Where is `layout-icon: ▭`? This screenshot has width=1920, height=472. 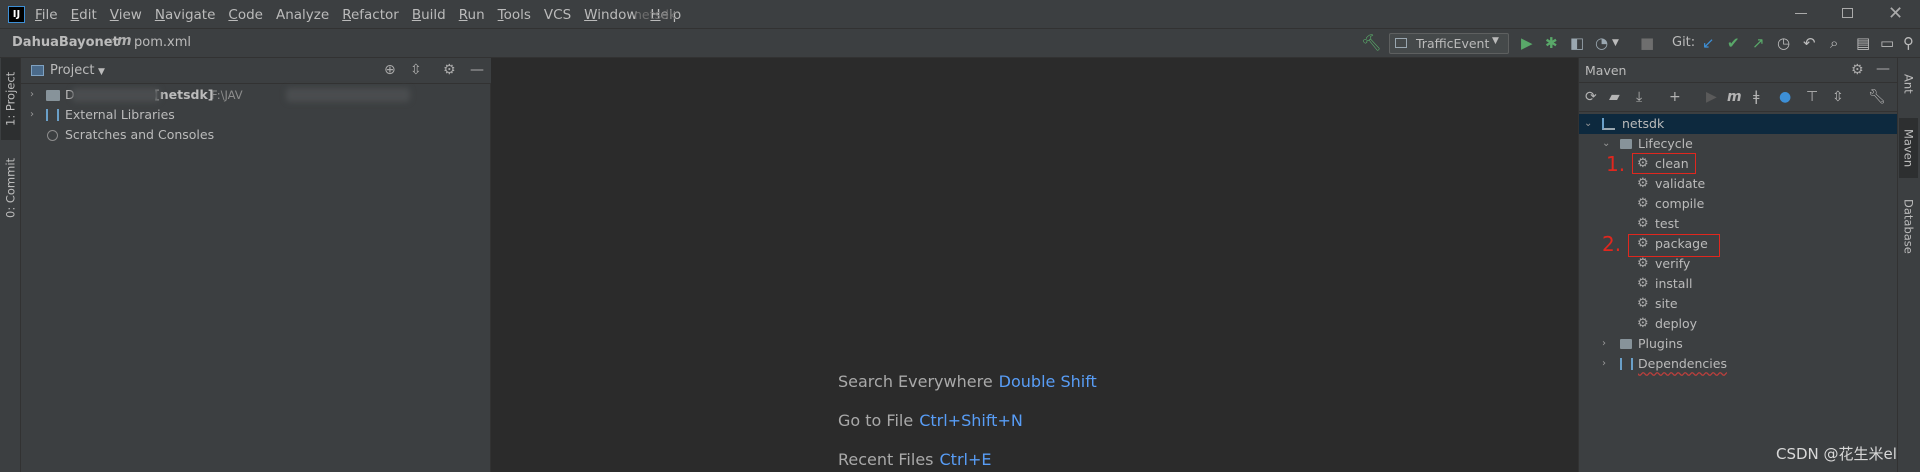 layout-icon: ▭ is located at coordinates (1887, 43).